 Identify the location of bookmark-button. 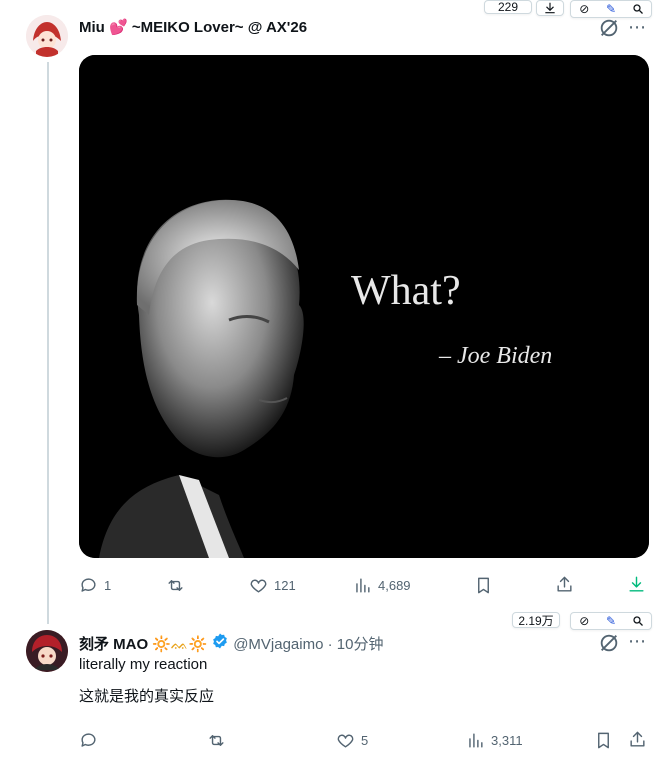
(483, 585).